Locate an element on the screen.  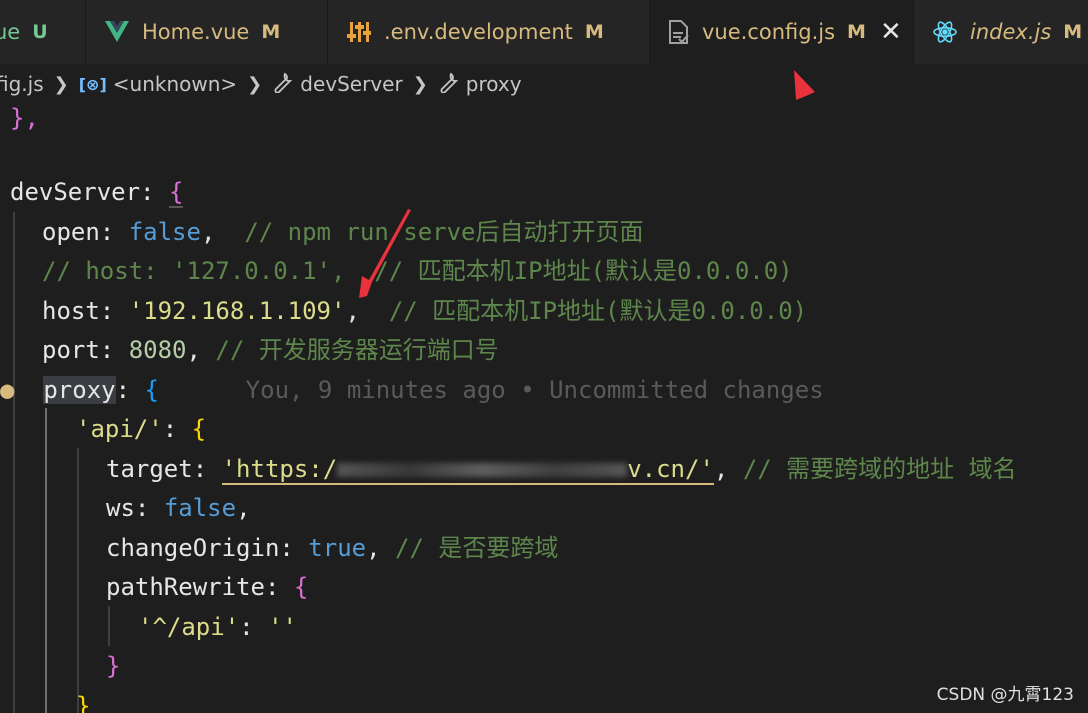
code-line: 'api/': { is located at coordinates (141, 429).